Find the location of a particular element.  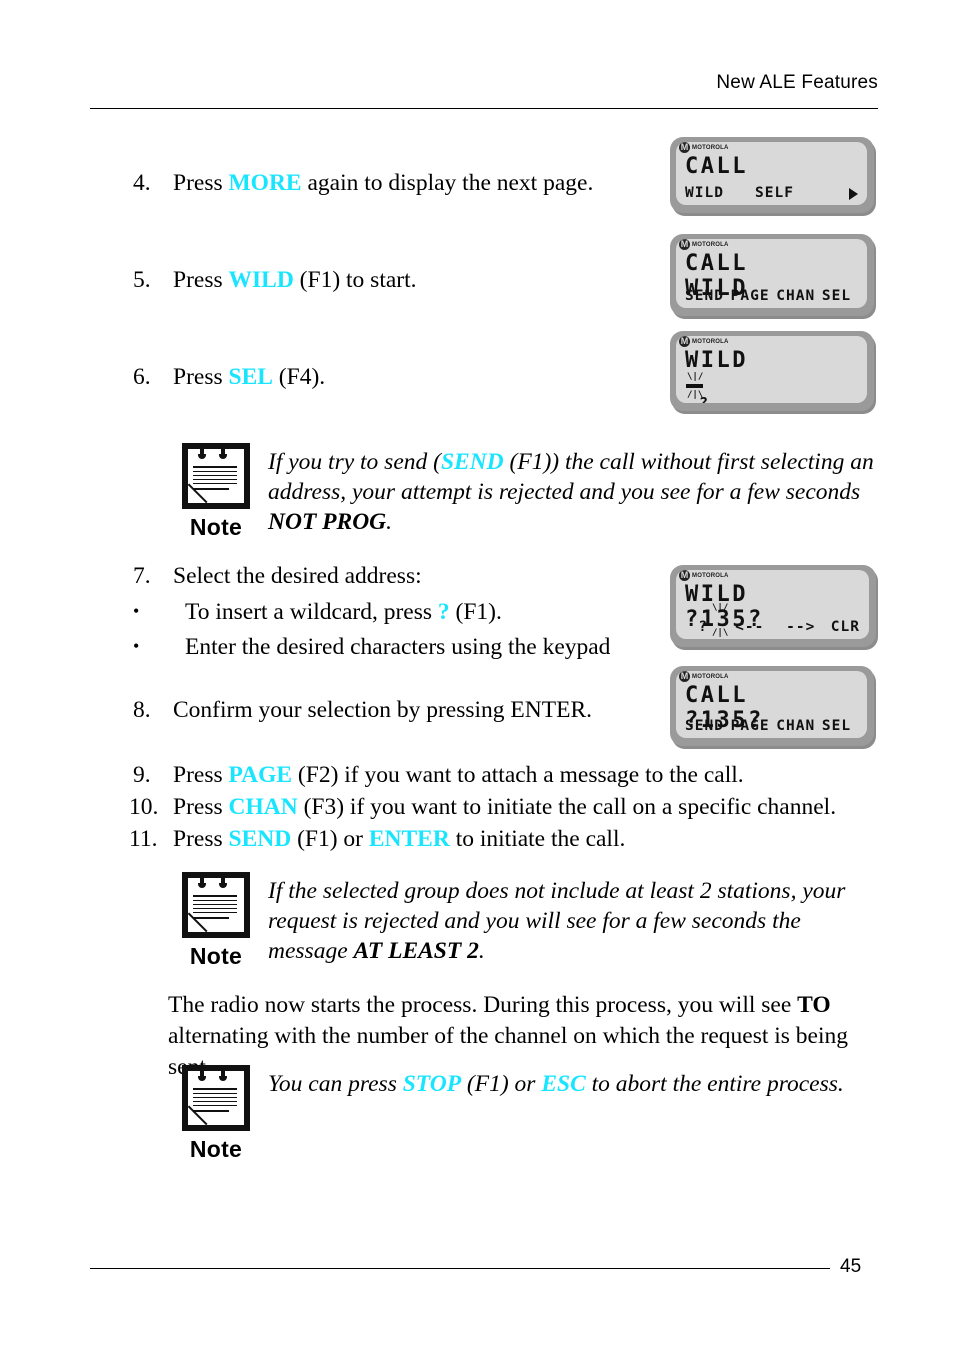

step-6: 6. Press SEL (F4). is located at coordinates (229, 377).